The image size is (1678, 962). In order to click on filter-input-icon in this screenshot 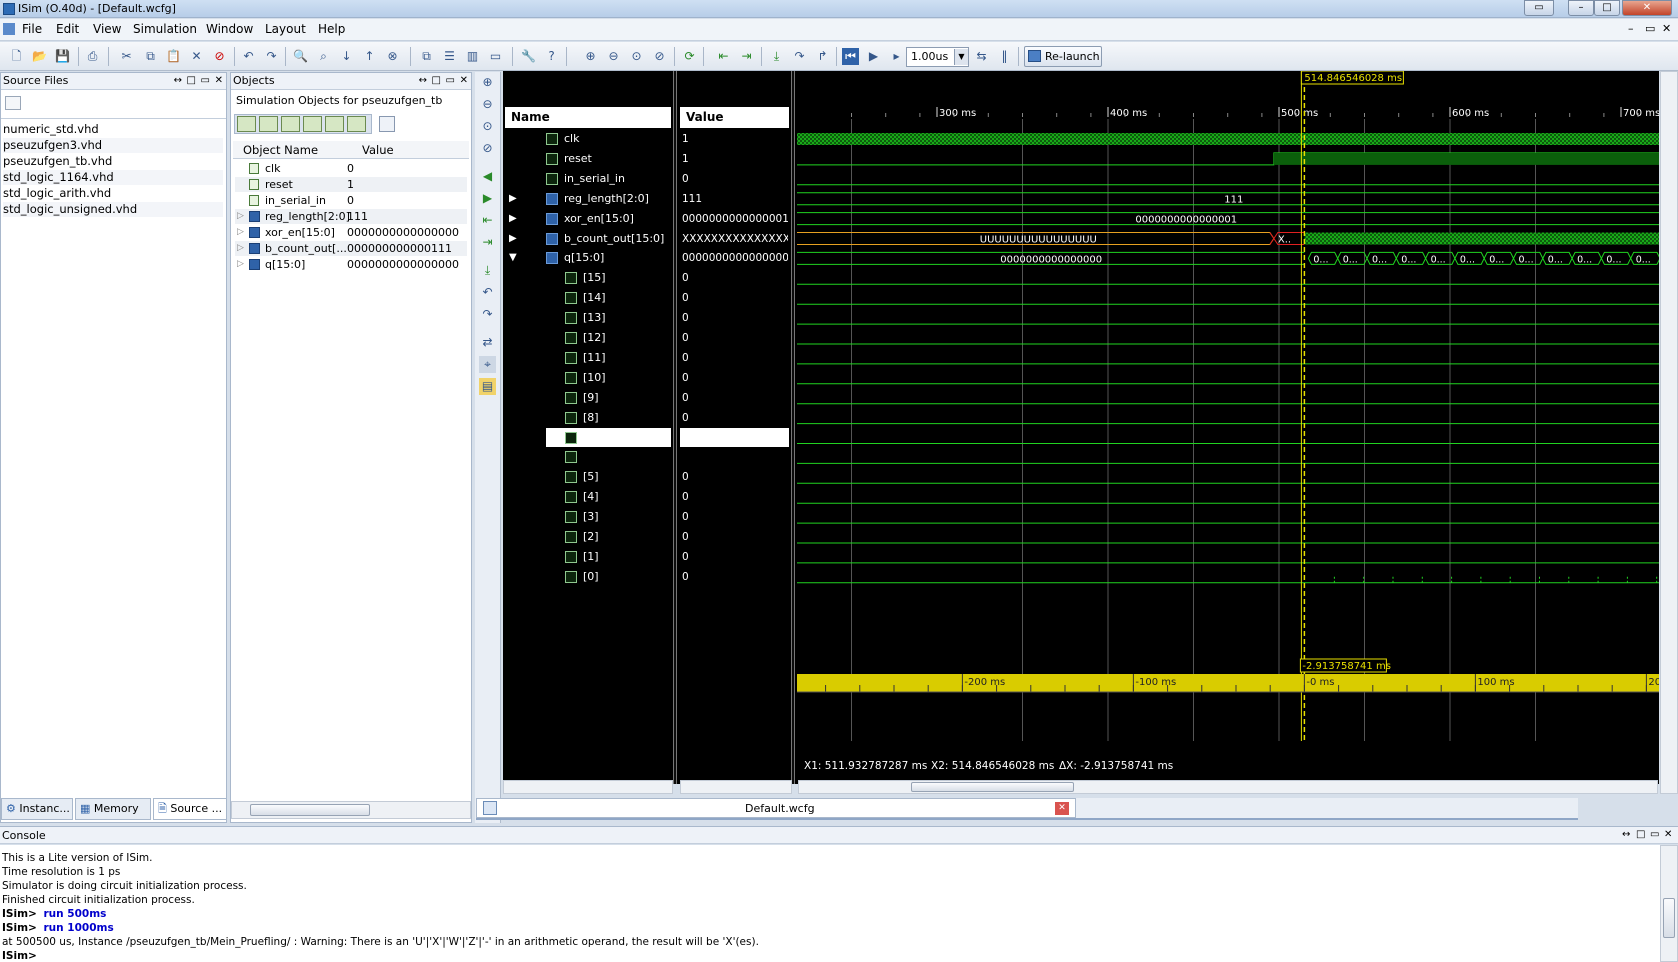, I will do `click(246, 124)`.